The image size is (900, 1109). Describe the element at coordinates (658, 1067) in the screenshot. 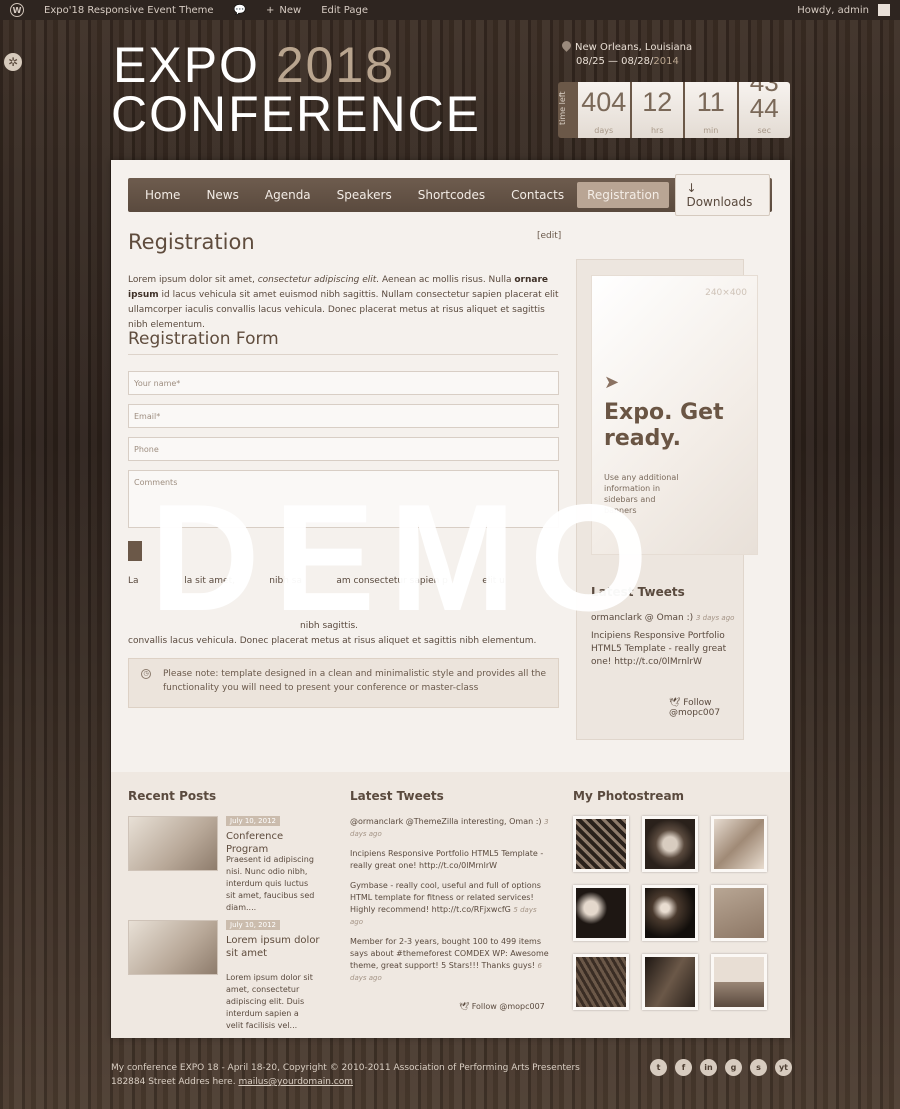

I see `twitter-icon: t` at that location.